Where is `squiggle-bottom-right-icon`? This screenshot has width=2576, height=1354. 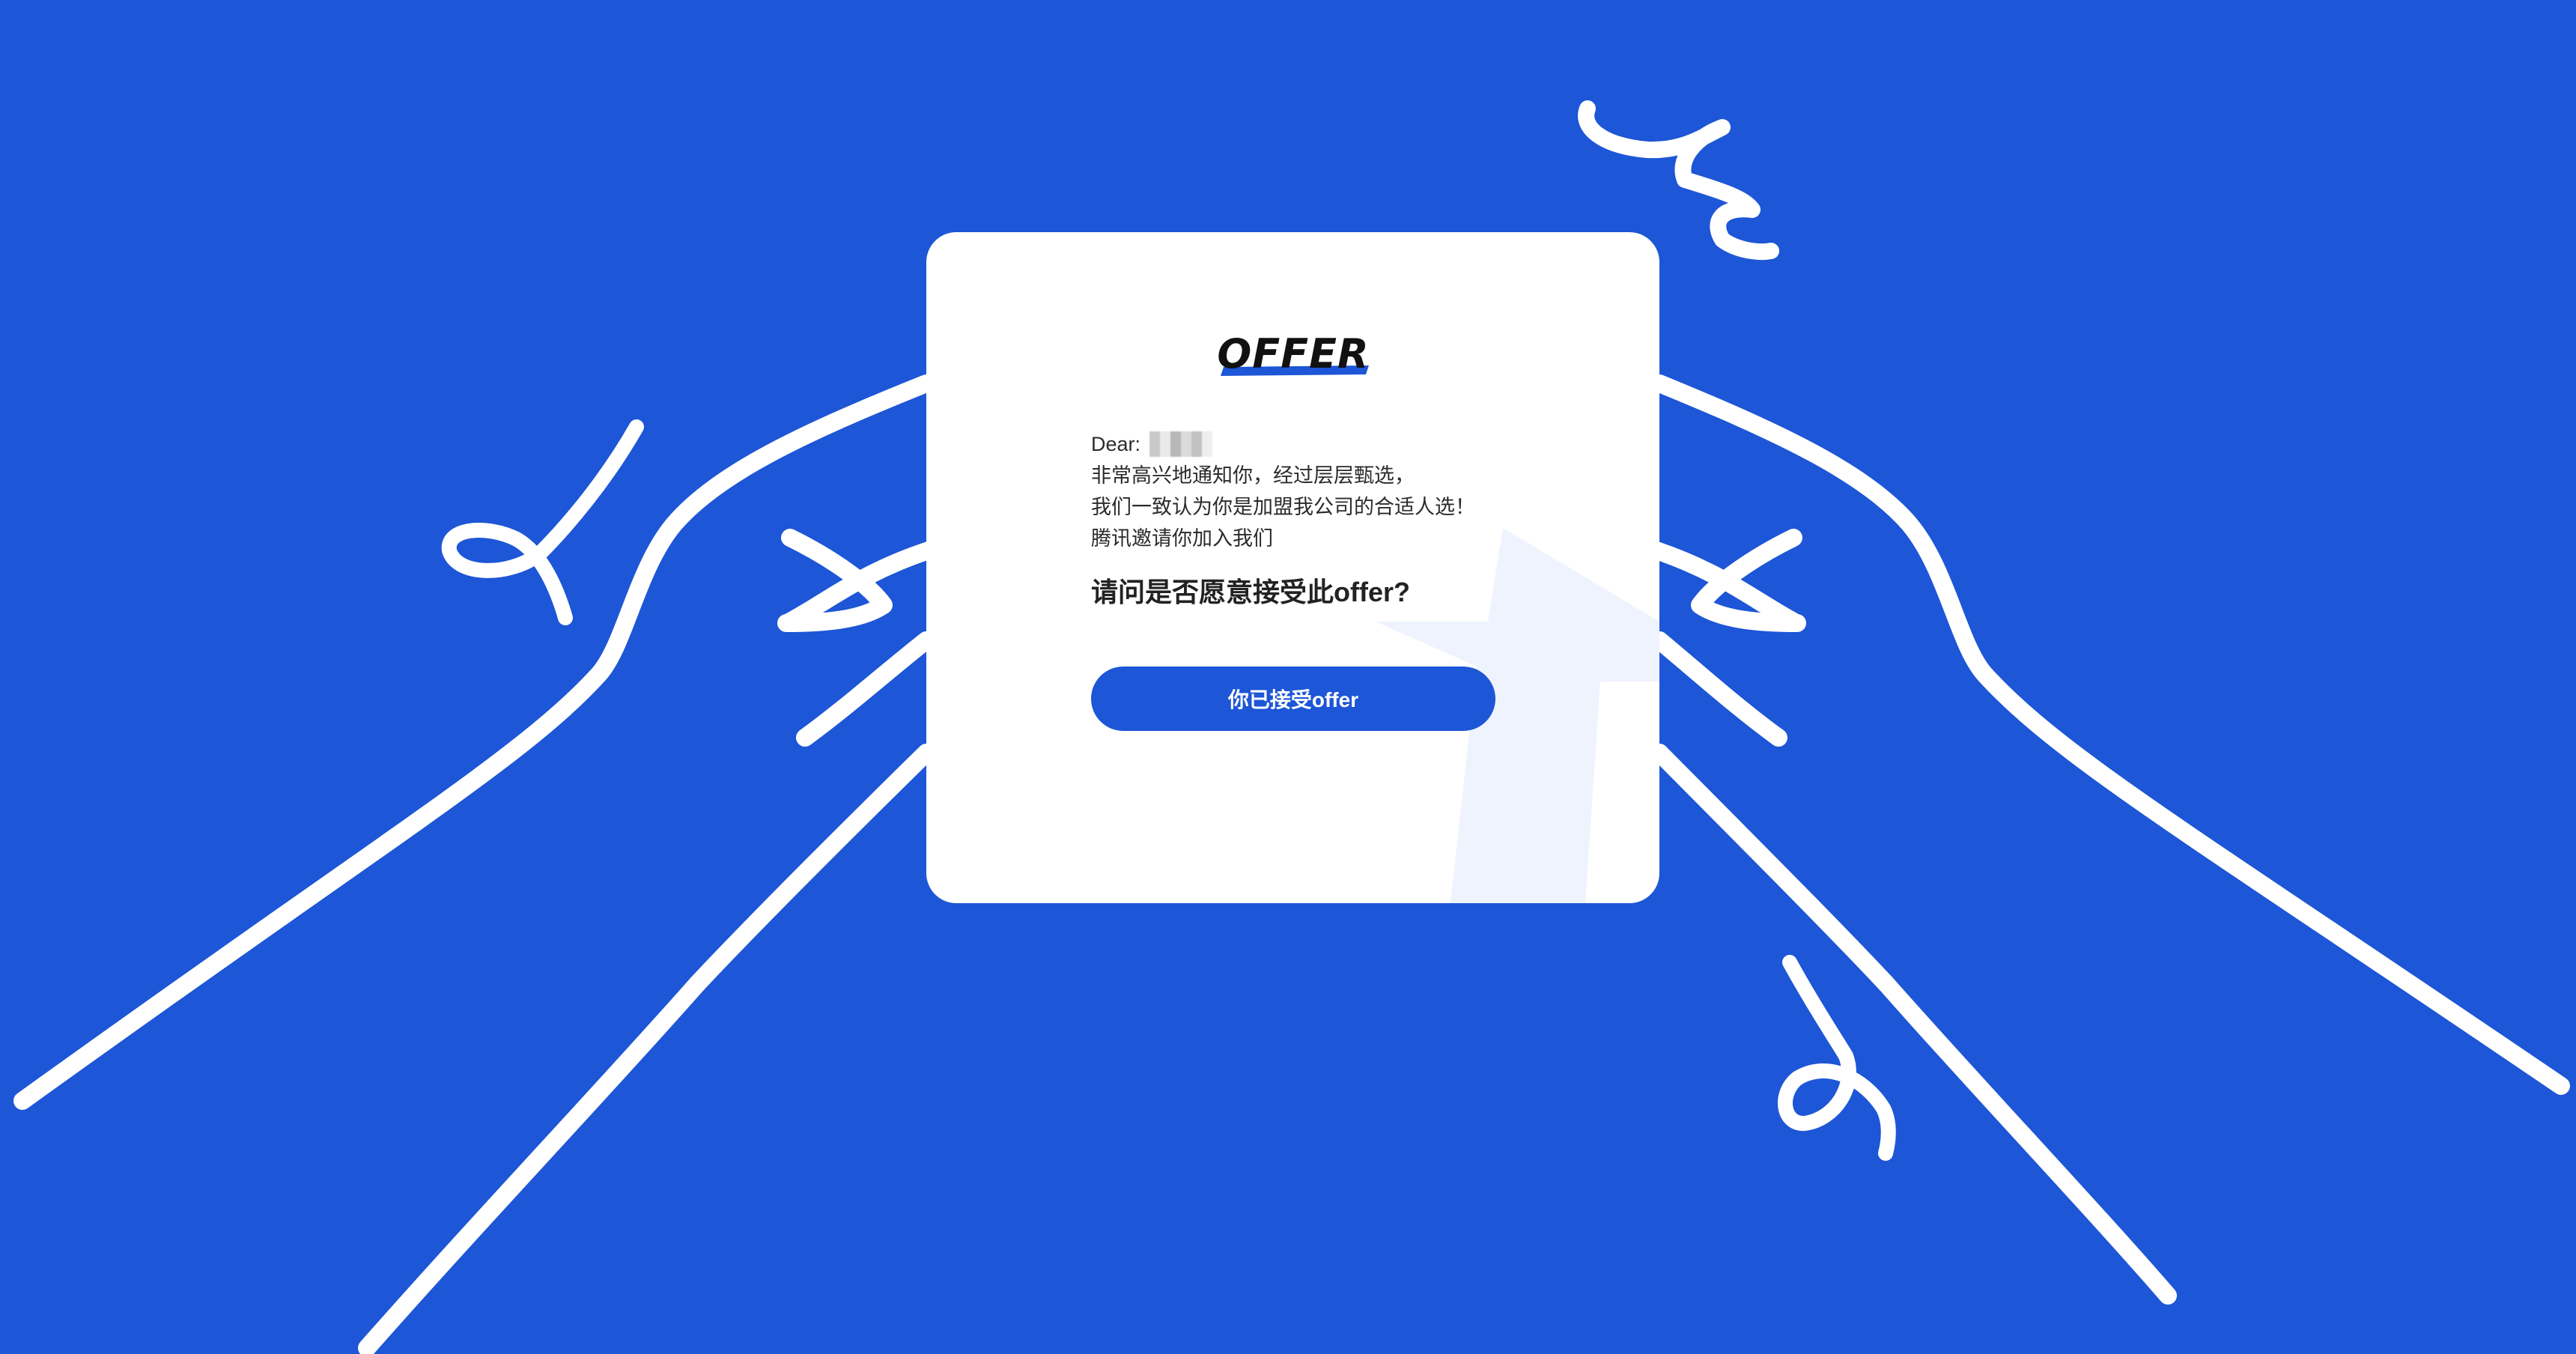 squiggle-bottom-right-icon is located at coordinates (1837, 1058).